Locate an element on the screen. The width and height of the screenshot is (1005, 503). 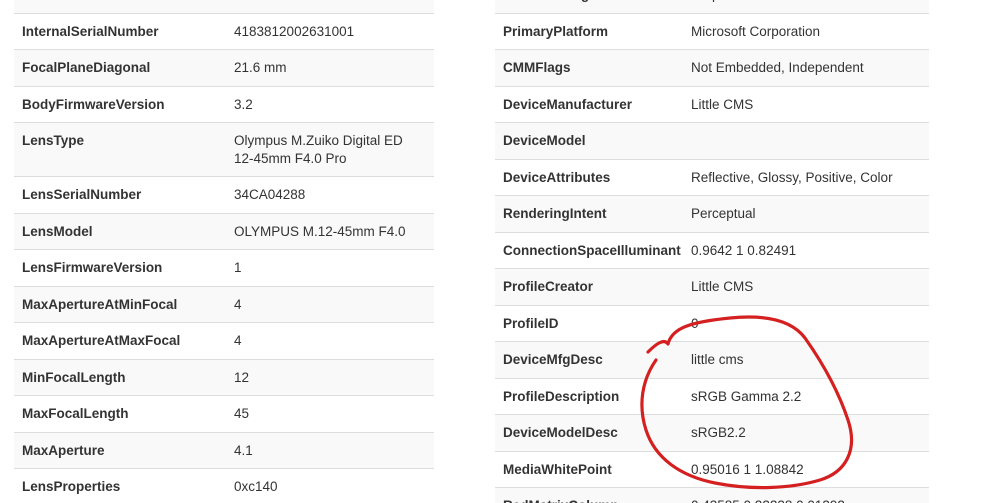
field-name: BodyFirmwareVersion is located at coordinates (120, 104).